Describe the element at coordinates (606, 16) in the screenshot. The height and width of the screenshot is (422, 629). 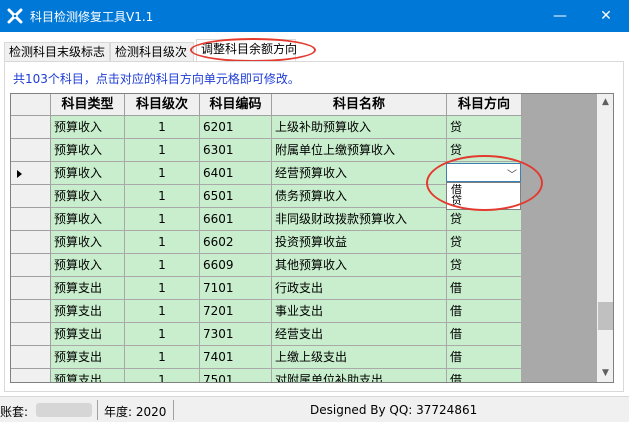
I see `close-button: ✕` at that location.